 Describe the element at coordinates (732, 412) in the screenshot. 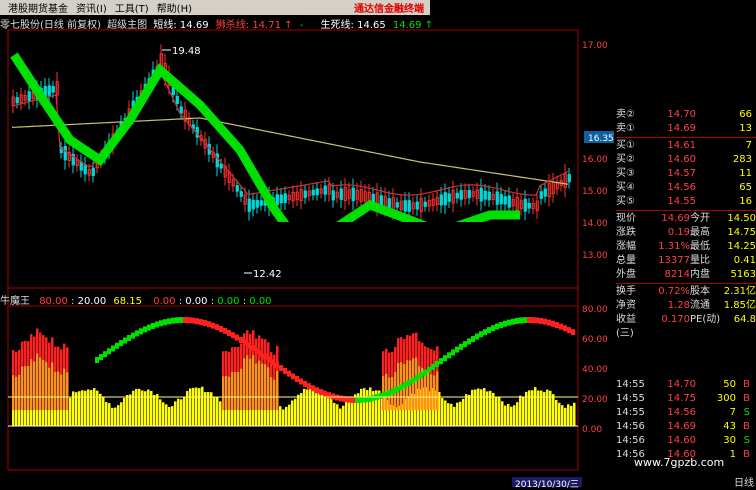

I see `tick-vol: 7` at that location.